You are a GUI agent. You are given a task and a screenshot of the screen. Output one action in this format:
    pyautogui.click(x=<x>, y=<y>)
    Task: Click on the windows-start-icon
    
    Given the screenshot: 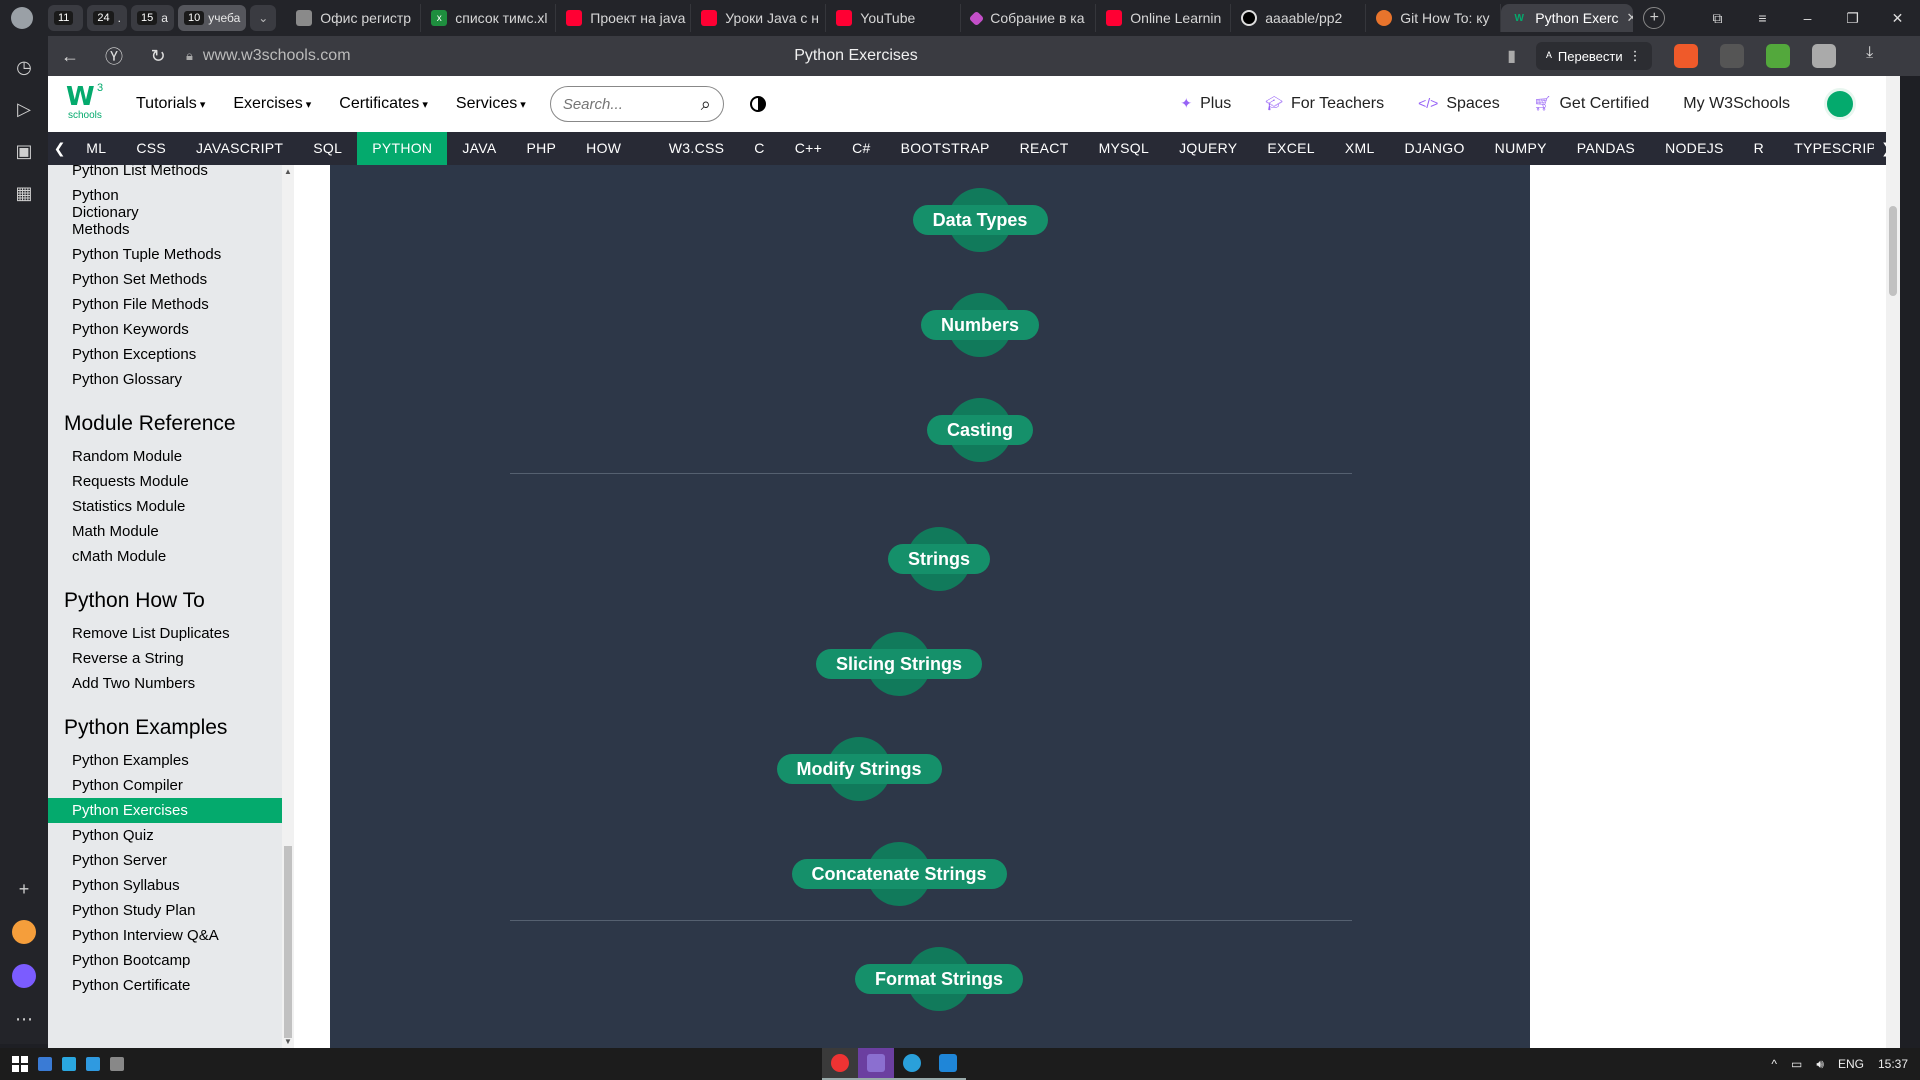 What is the action you would take?
    pyautogui.click(x=20, y=1064)
    